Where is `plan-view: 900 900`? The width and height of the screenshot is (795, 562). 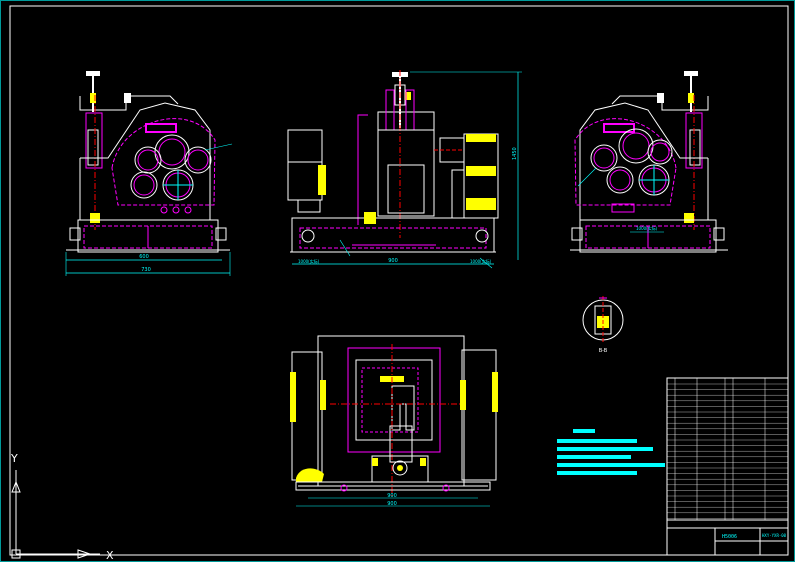
plan-view: 900 900 is located at coordinates (394, 421).